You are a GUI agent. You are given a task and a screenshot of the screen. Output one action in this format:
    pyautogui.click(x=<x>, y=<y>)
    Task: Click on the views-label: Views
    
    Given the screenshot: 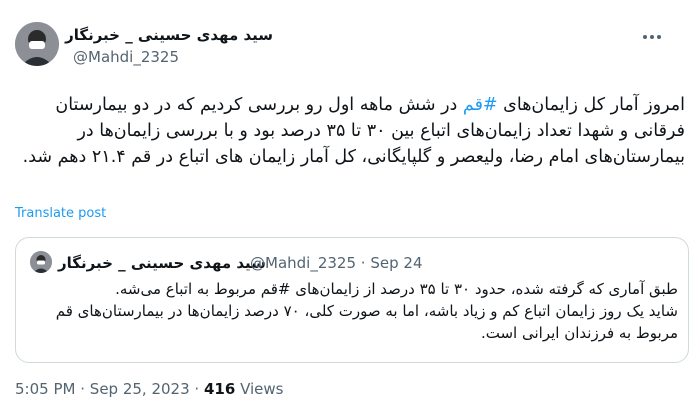 What is the action you would take?
    pyautogui.click(x=262, y=389)
    